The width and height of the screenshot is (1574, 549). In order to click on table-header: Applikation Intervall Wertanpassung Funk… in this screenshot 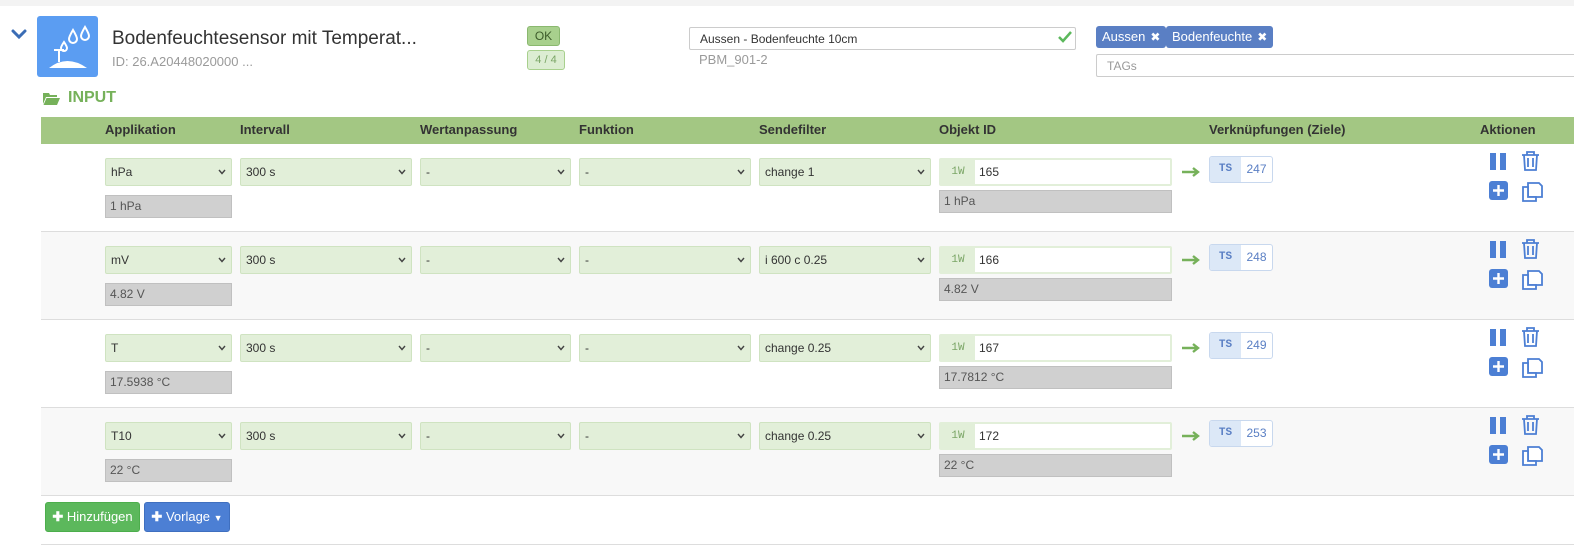, I will do `click(807, 130)`.